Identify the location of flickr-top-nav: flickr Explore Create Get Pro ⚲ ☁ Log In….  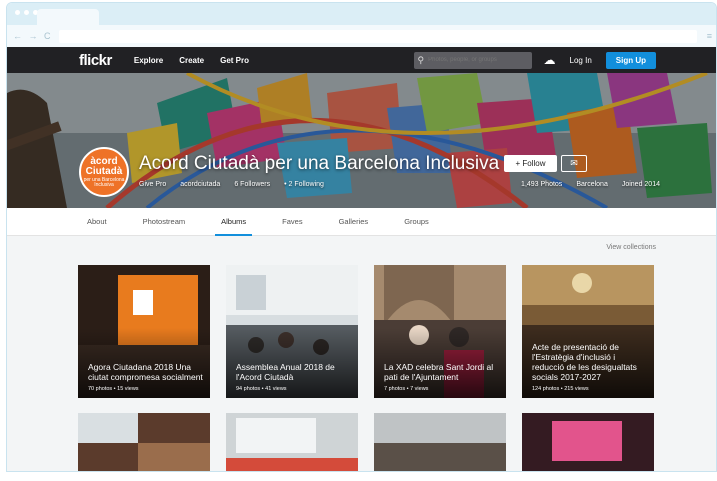
(361, 60).